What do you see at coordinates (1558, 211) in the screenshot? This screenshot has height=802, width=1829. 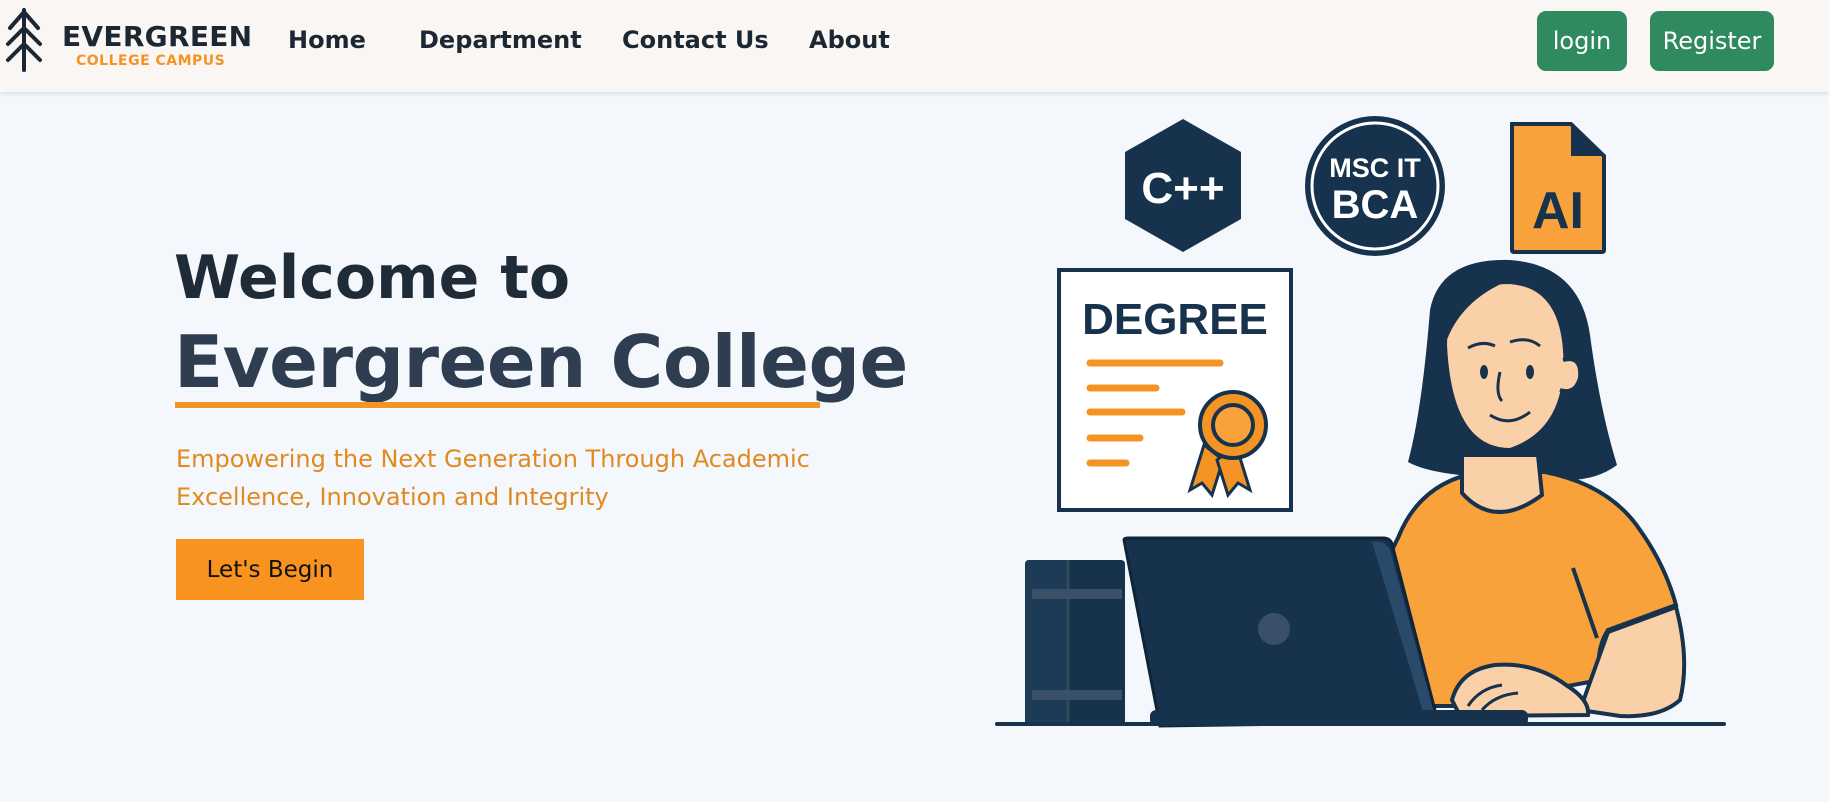 I see `ai-badge-label: AI` at bounding box center [1558, 211].